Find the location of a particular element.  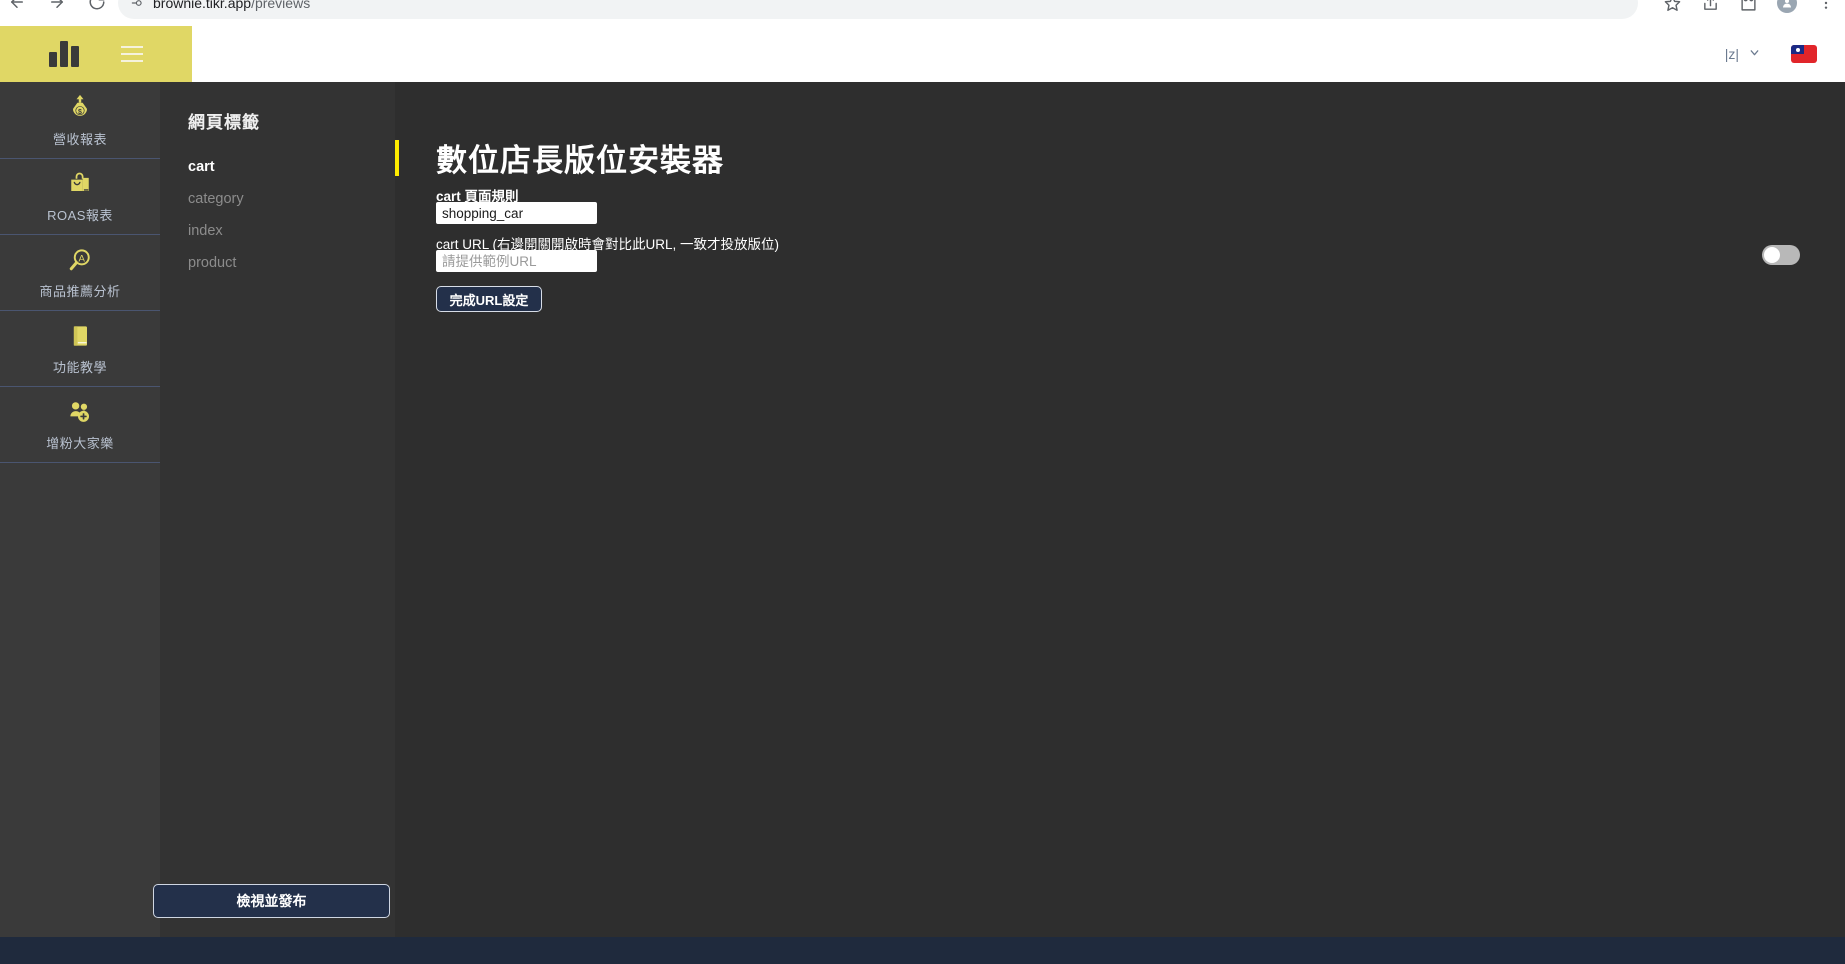

url-host: brownie.tikr.app is located at coordinates (202, 5).